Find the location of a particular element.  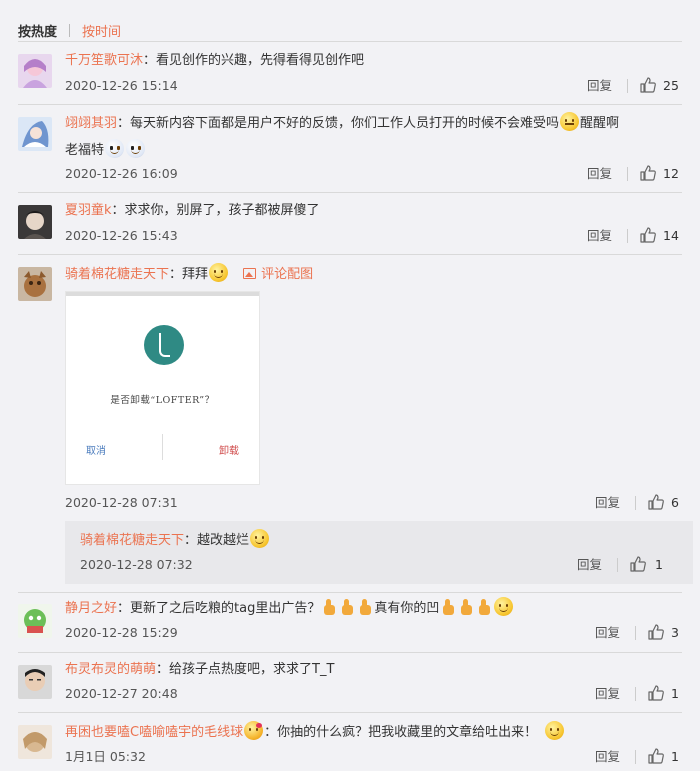

dialog-cancel-label: 取消 is located at coordinates (96, 451).